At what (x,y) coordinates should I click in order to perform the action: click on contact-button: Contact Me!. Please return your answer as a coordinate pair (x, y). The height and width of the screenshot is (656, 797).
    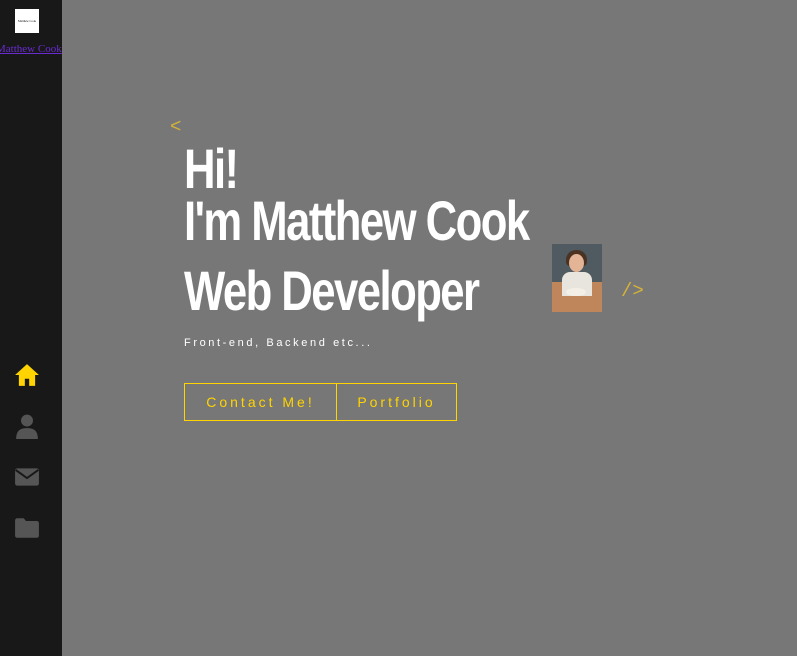
    Looking at the image, I should click on (260, 402).